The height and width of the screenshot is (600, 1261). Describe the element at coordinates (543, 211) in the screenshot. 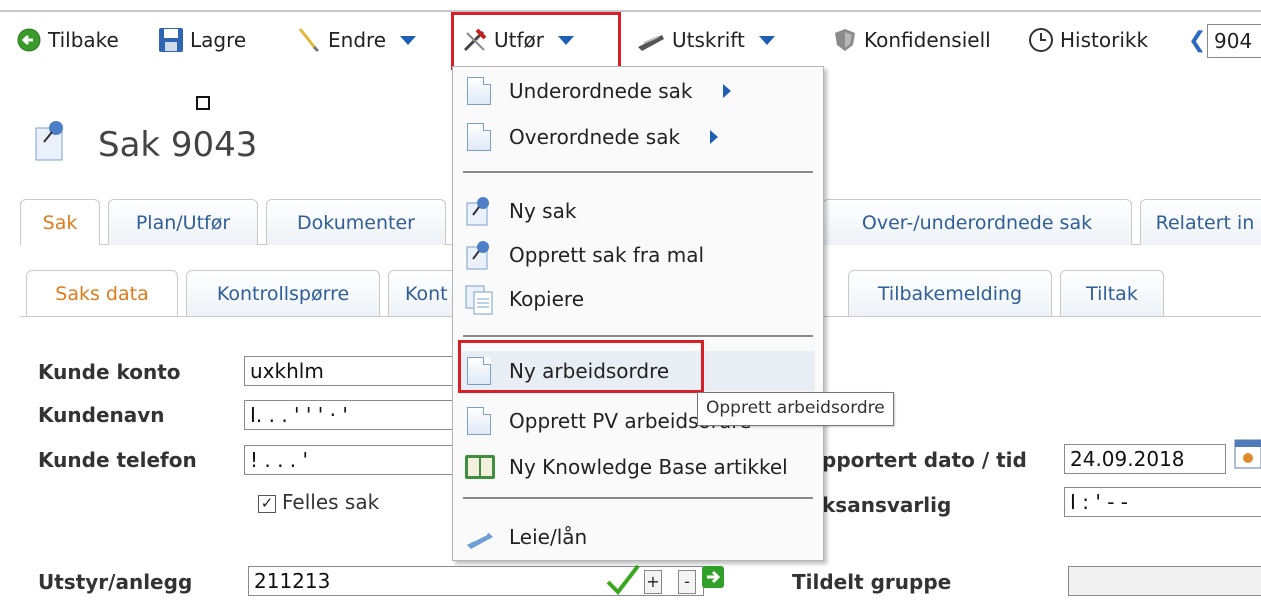

I see `menu-item-label: Ny sak` at that location.